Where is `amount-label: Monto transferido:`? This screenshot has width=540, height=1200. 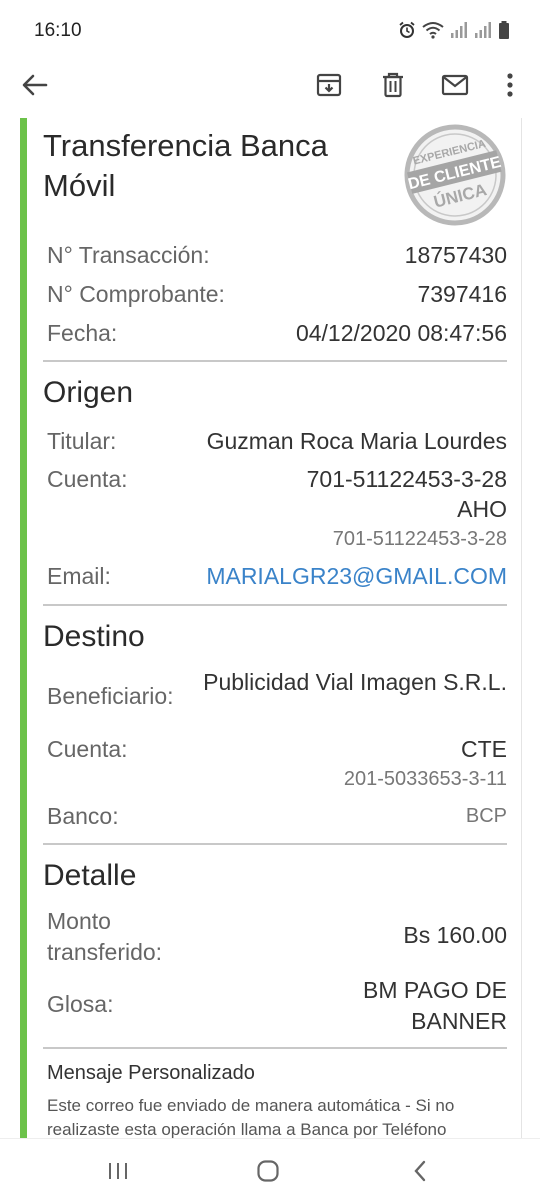 amount-label: Monto transferido: is located at coordinates (105, 936).